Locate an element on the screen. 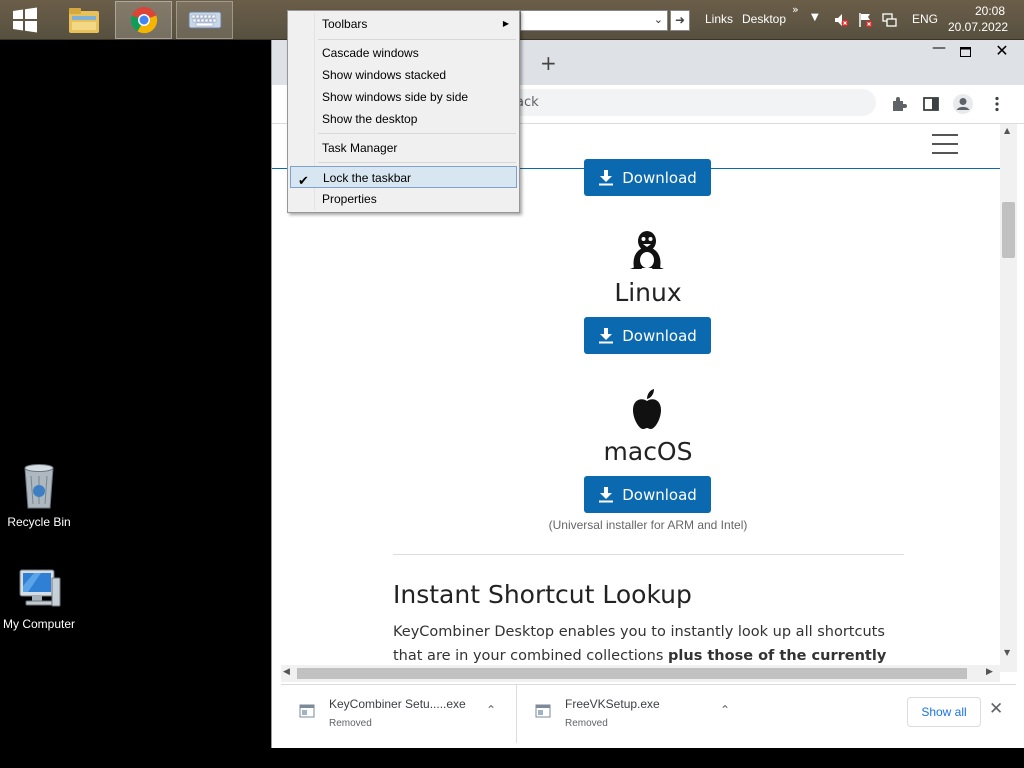 This screenshot has height=768, width=1024. recycle-bin-label: Recycle Bin is located at coordinates (39, 522).